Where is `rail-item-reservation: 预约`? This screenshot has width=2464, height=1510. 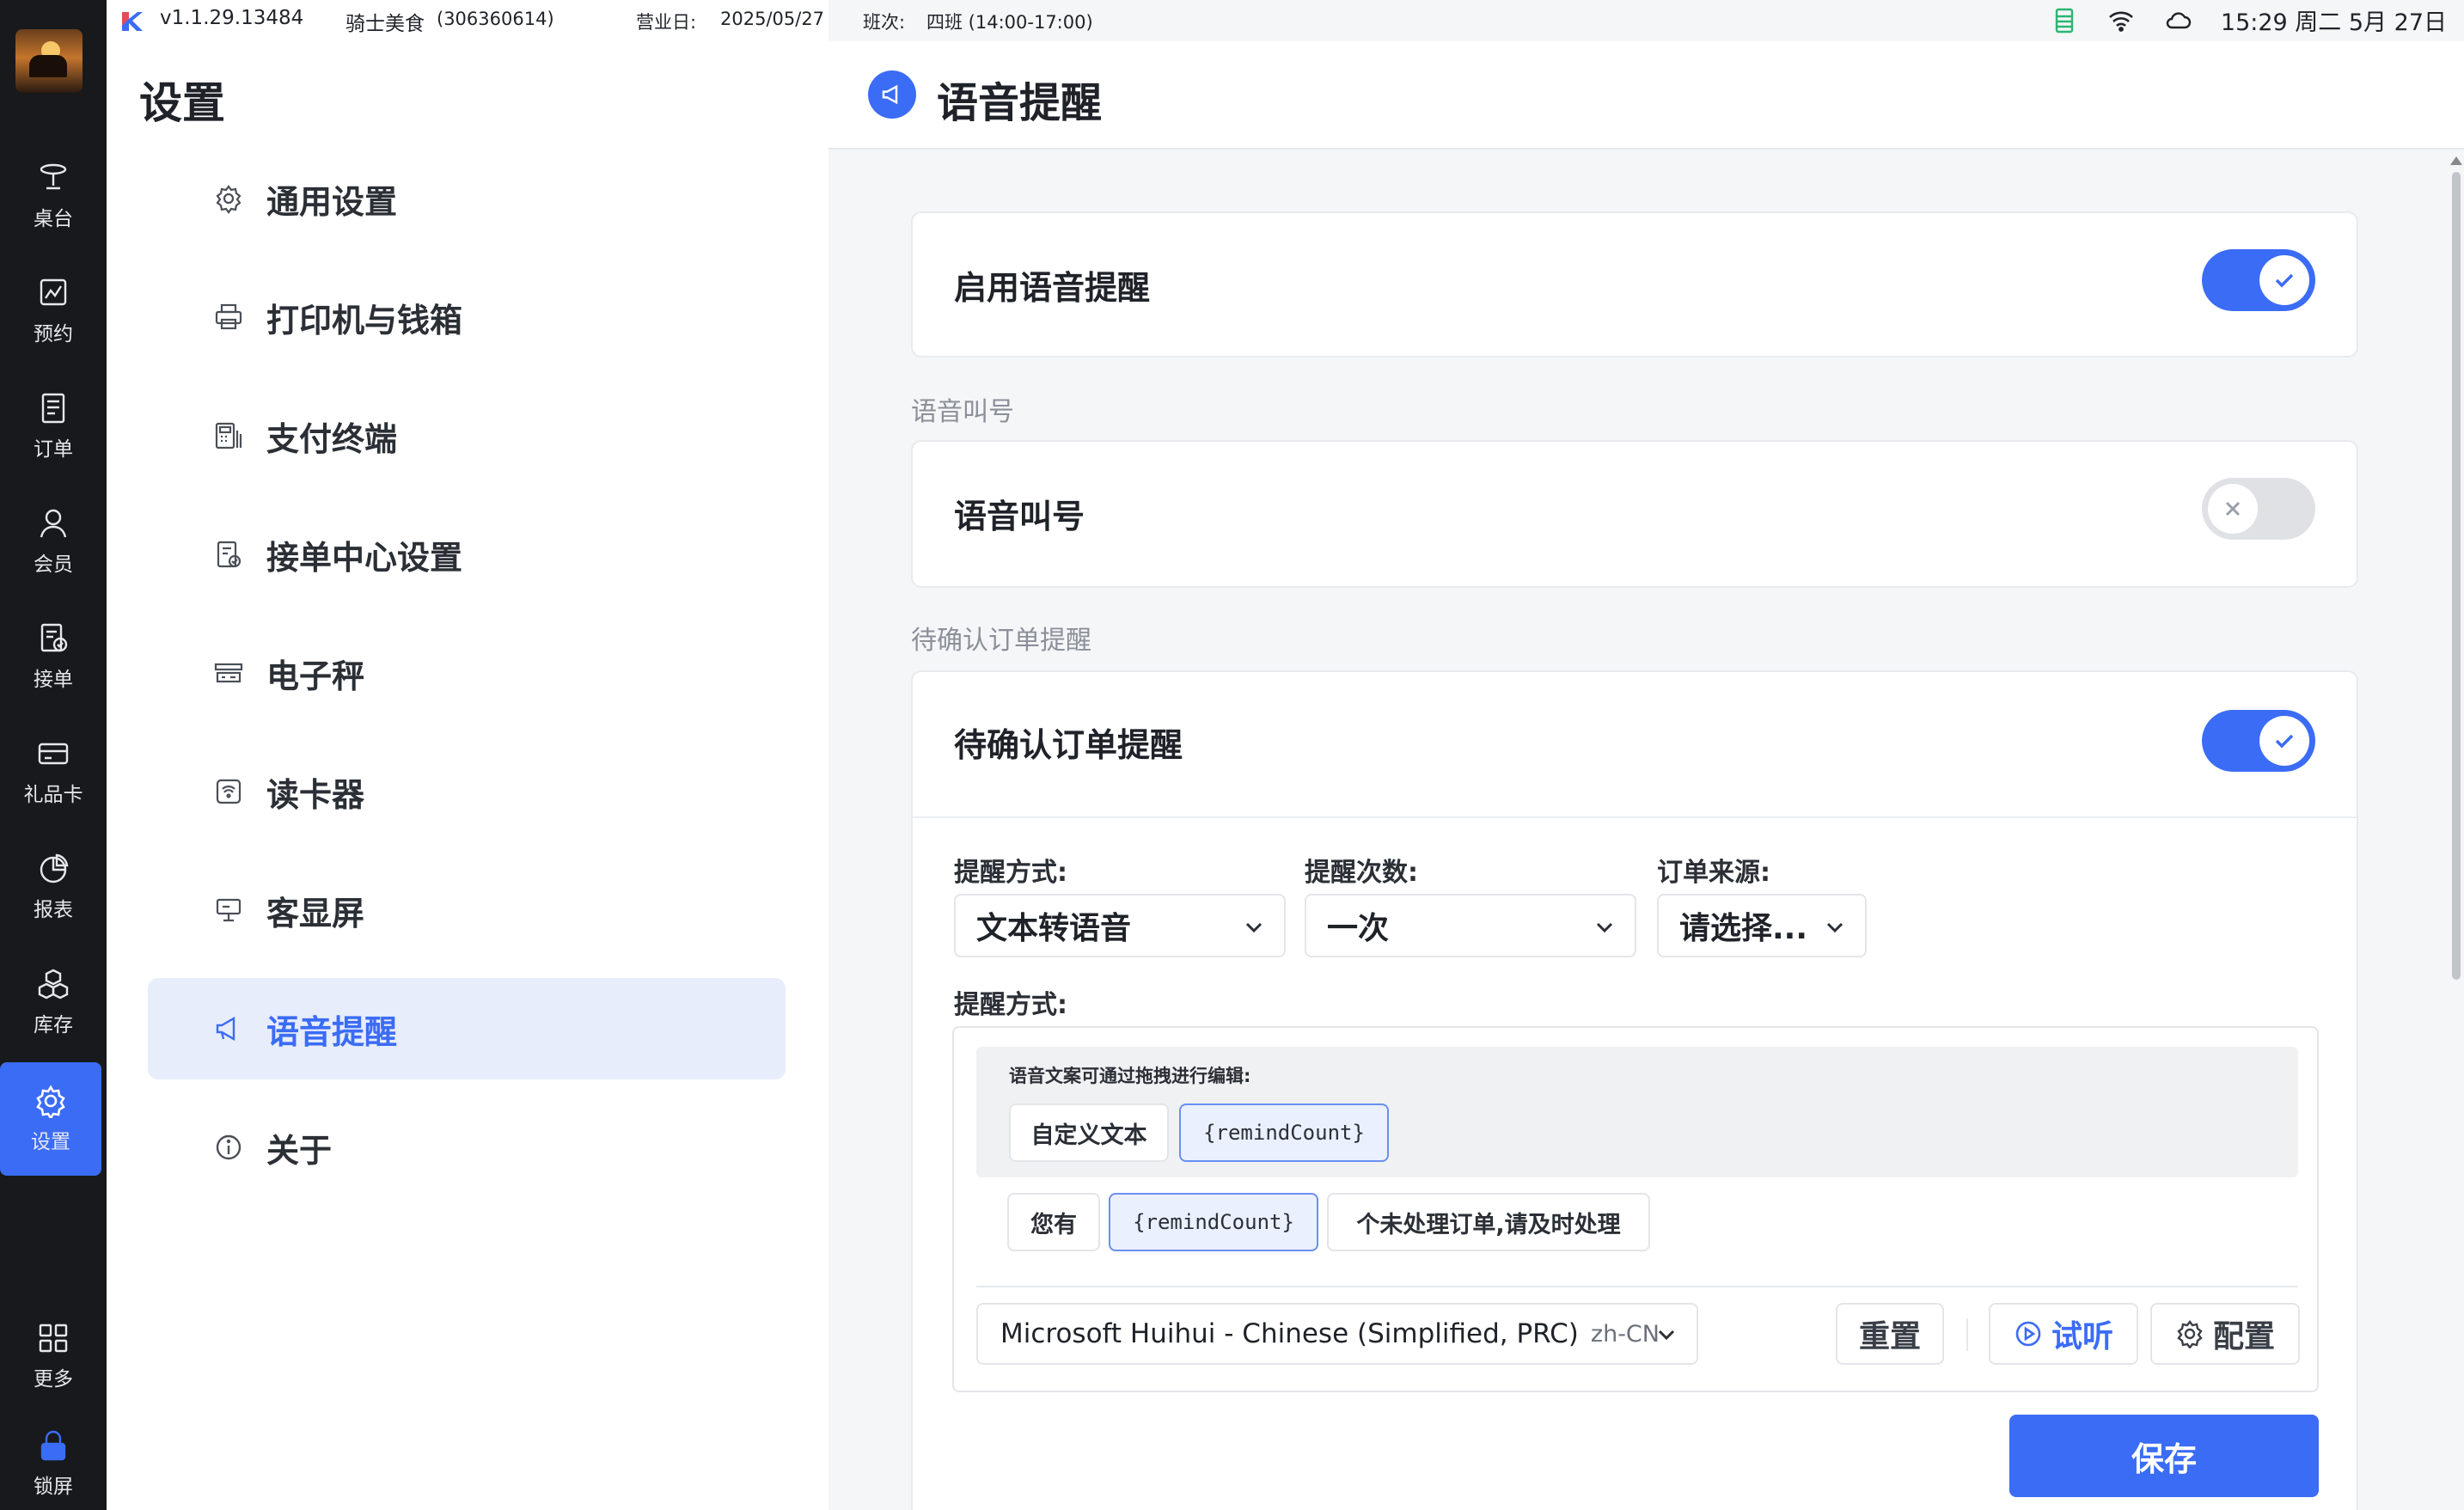 rail-item-reservation: 预约 is located at coordinates (53, 312).